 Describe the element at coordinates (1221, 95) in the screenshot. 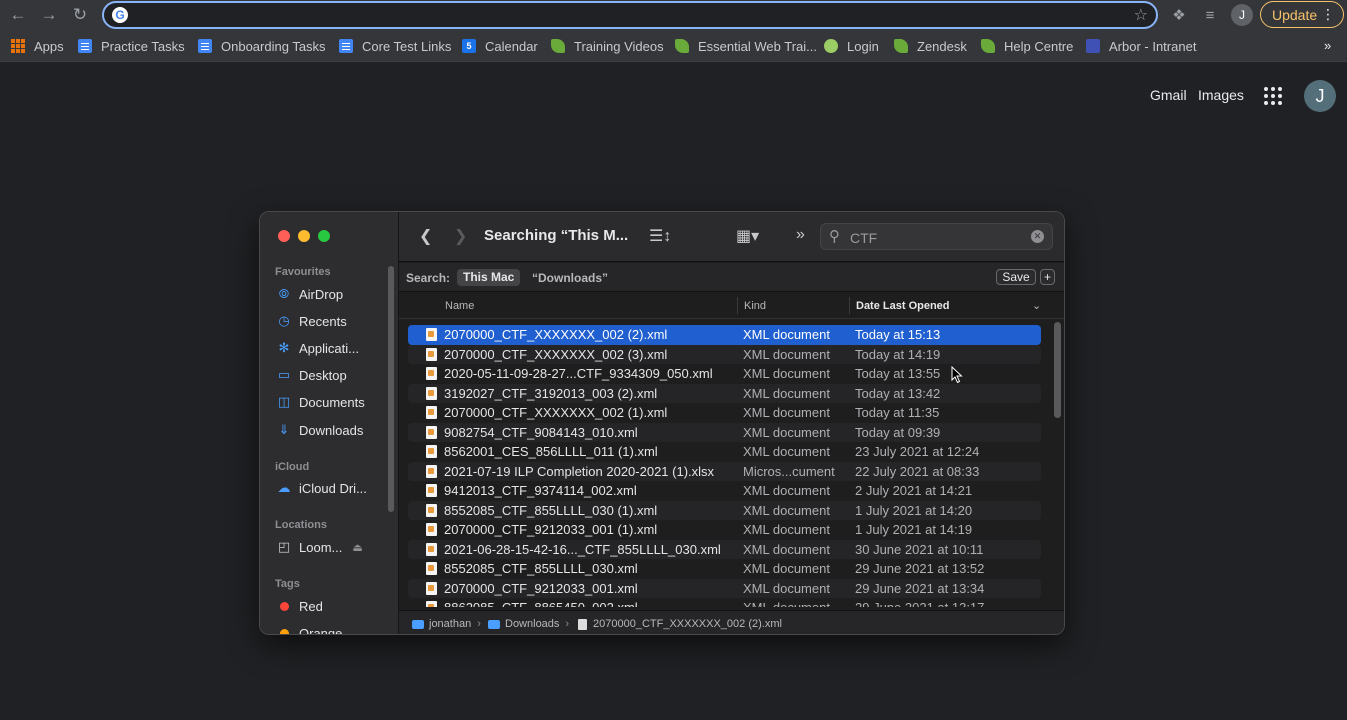

I see `images-link: Images` at that location.